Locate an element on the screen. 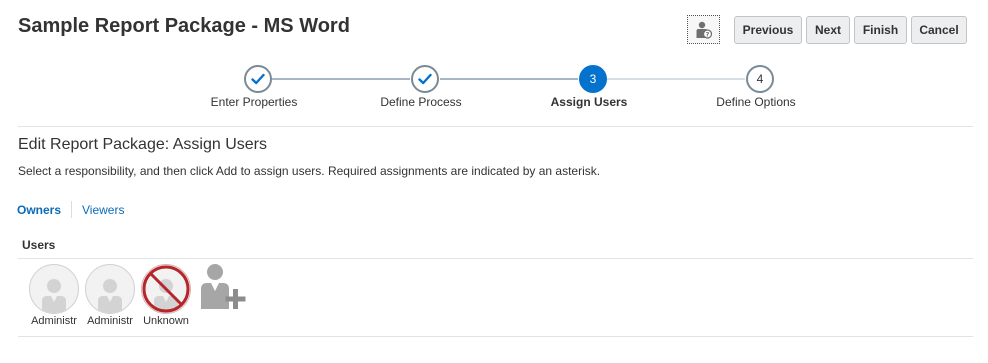  train-stop-assign-users: 3 is located at coordinates (593, 79).